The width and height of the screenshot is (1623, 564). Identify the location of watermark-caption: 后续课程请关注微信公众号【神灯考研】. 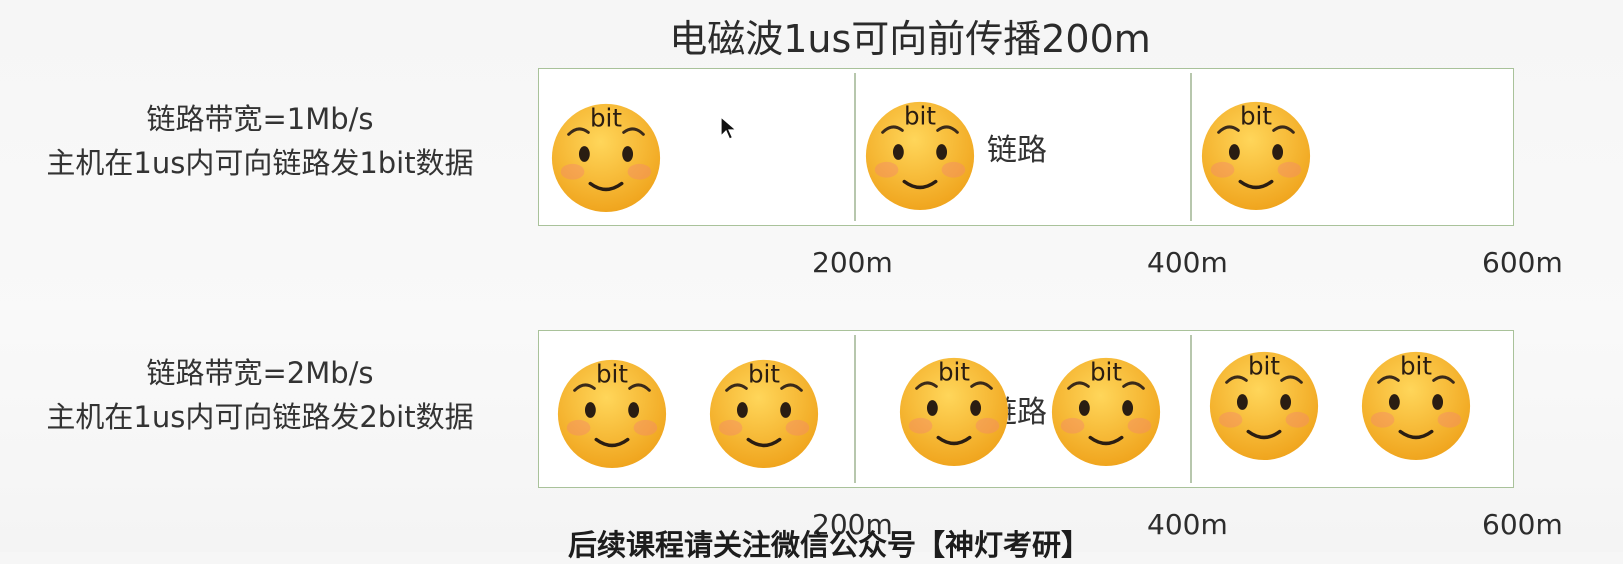
(829, 545).